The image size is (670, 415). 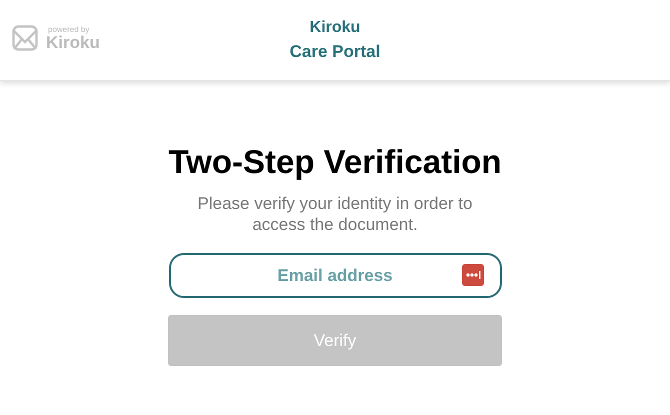 What do you see at coordinates (335, 27) in the screenshot?
I see `app-title: Kiroku` at bounding box center [335, 27].